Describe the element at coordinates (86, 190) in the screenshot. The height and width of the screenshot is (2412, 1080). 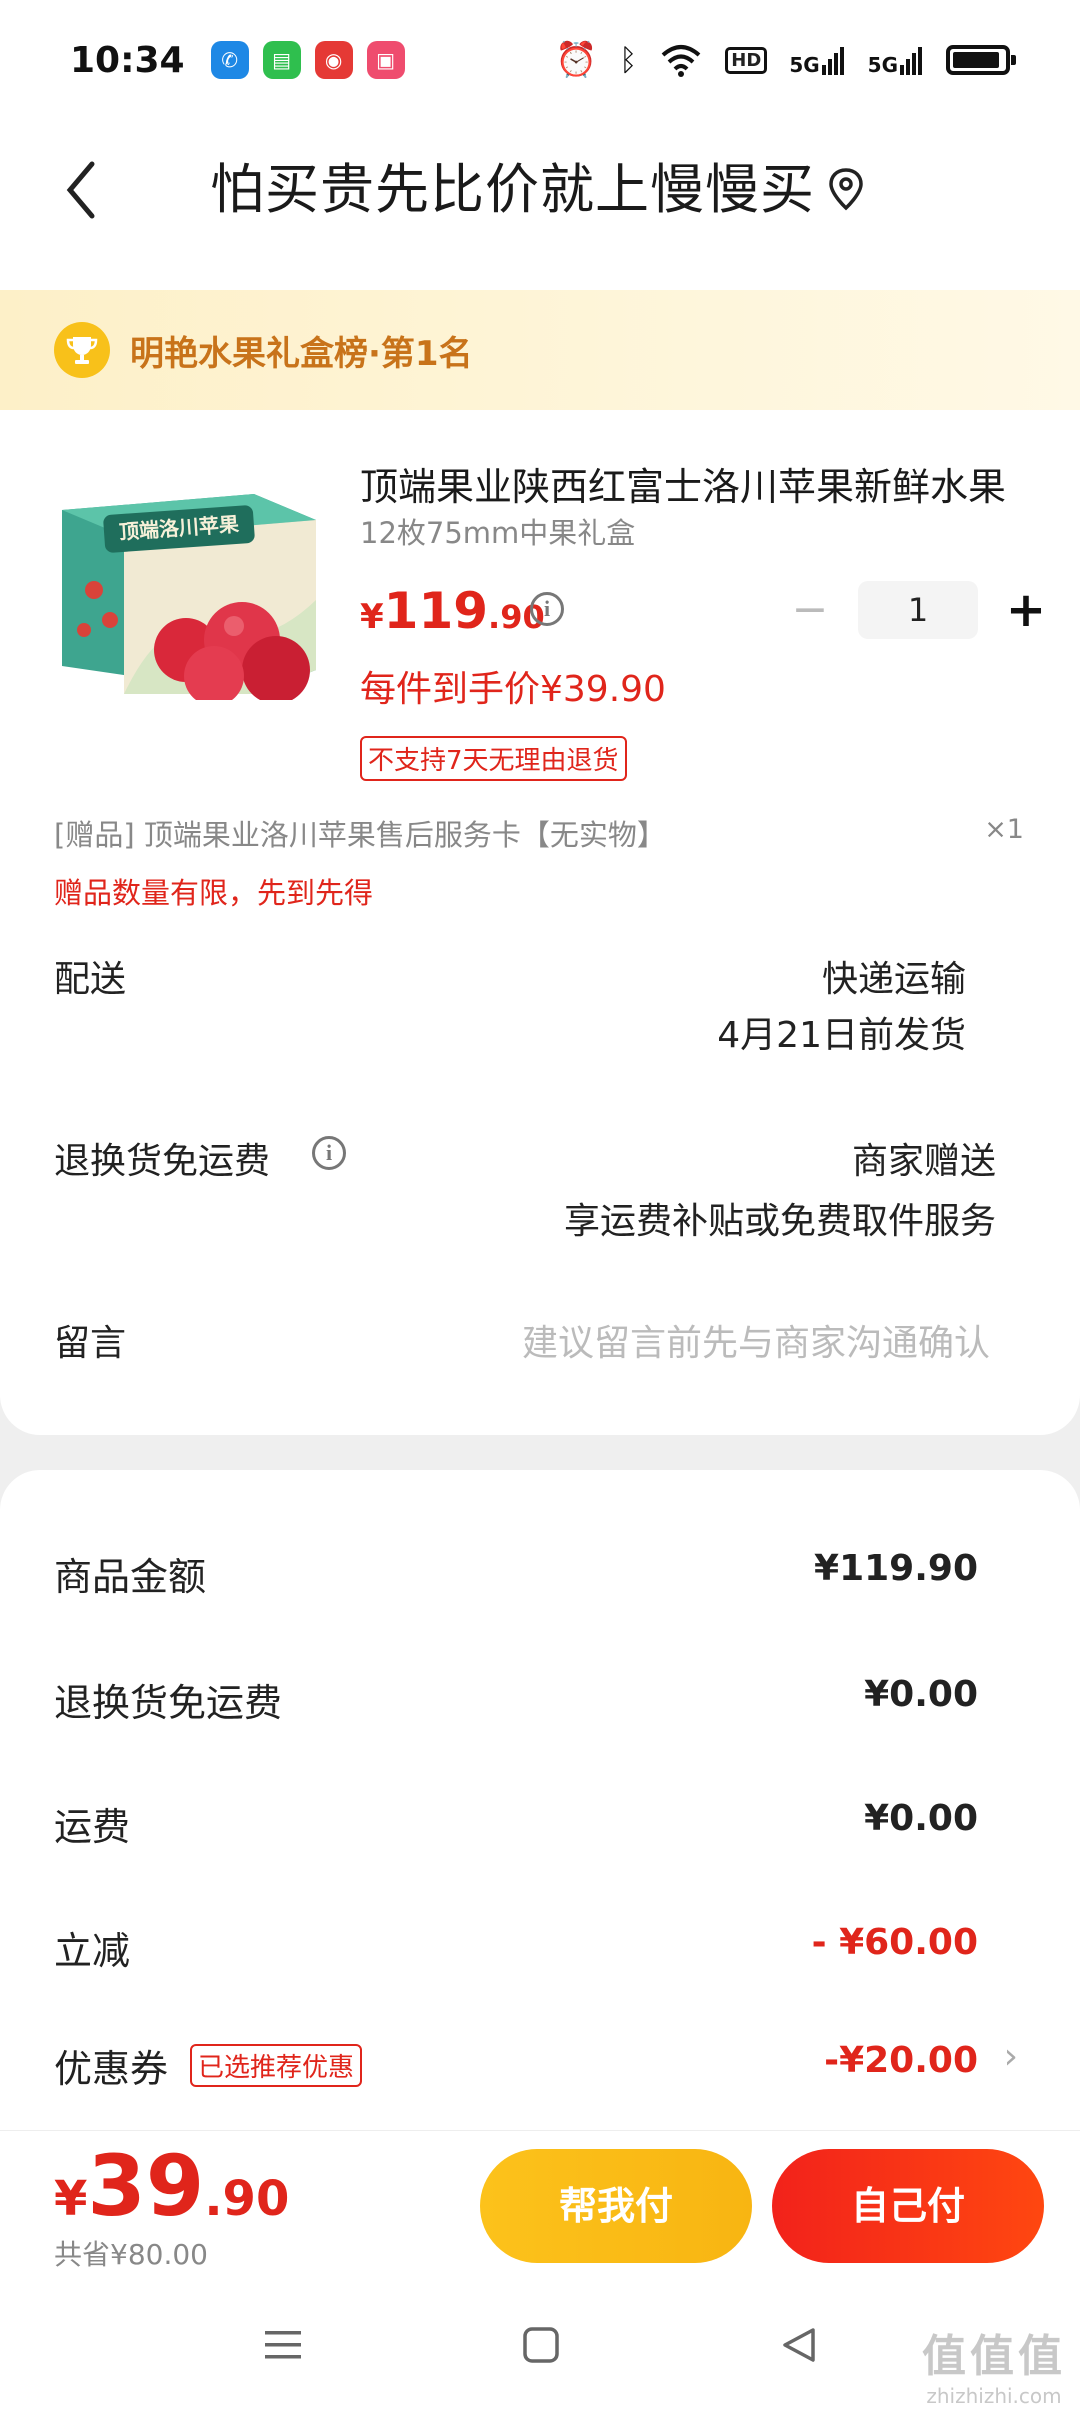
I see `back-arrow-icon` at that location.